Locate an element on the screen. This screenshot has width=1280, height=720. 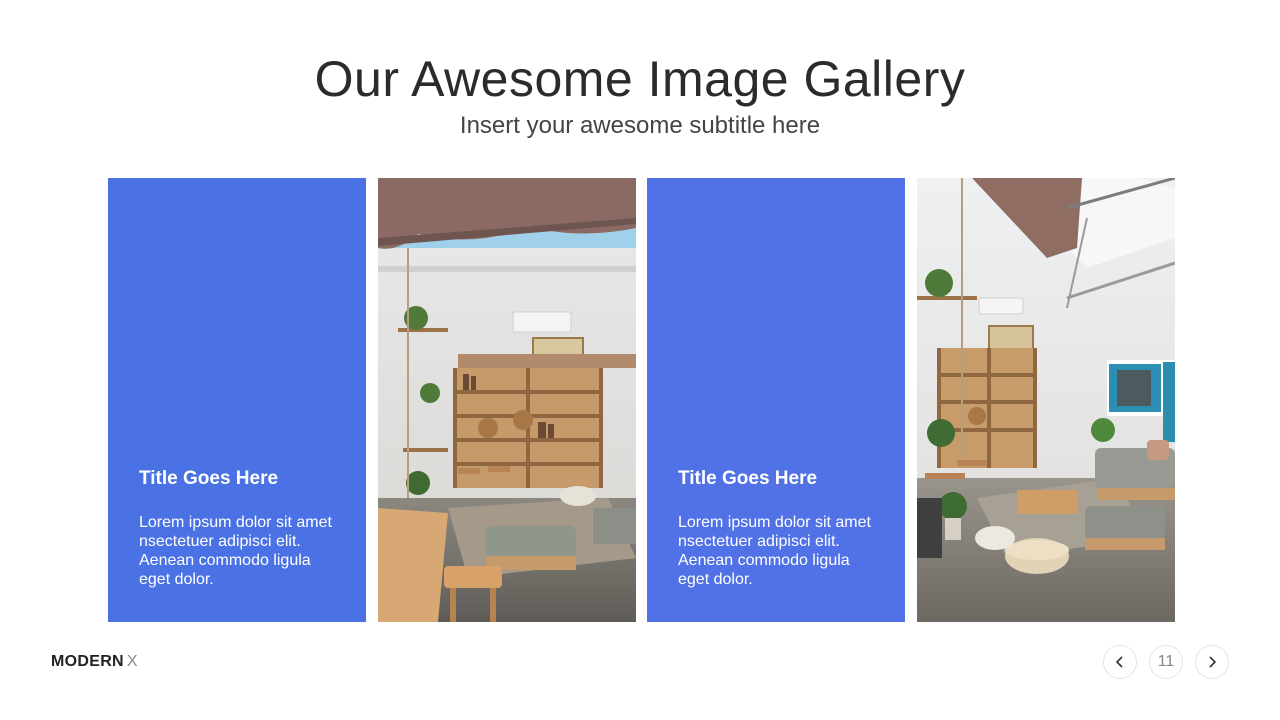
lounge-interior-photo is located at coordinates (1046, 400).